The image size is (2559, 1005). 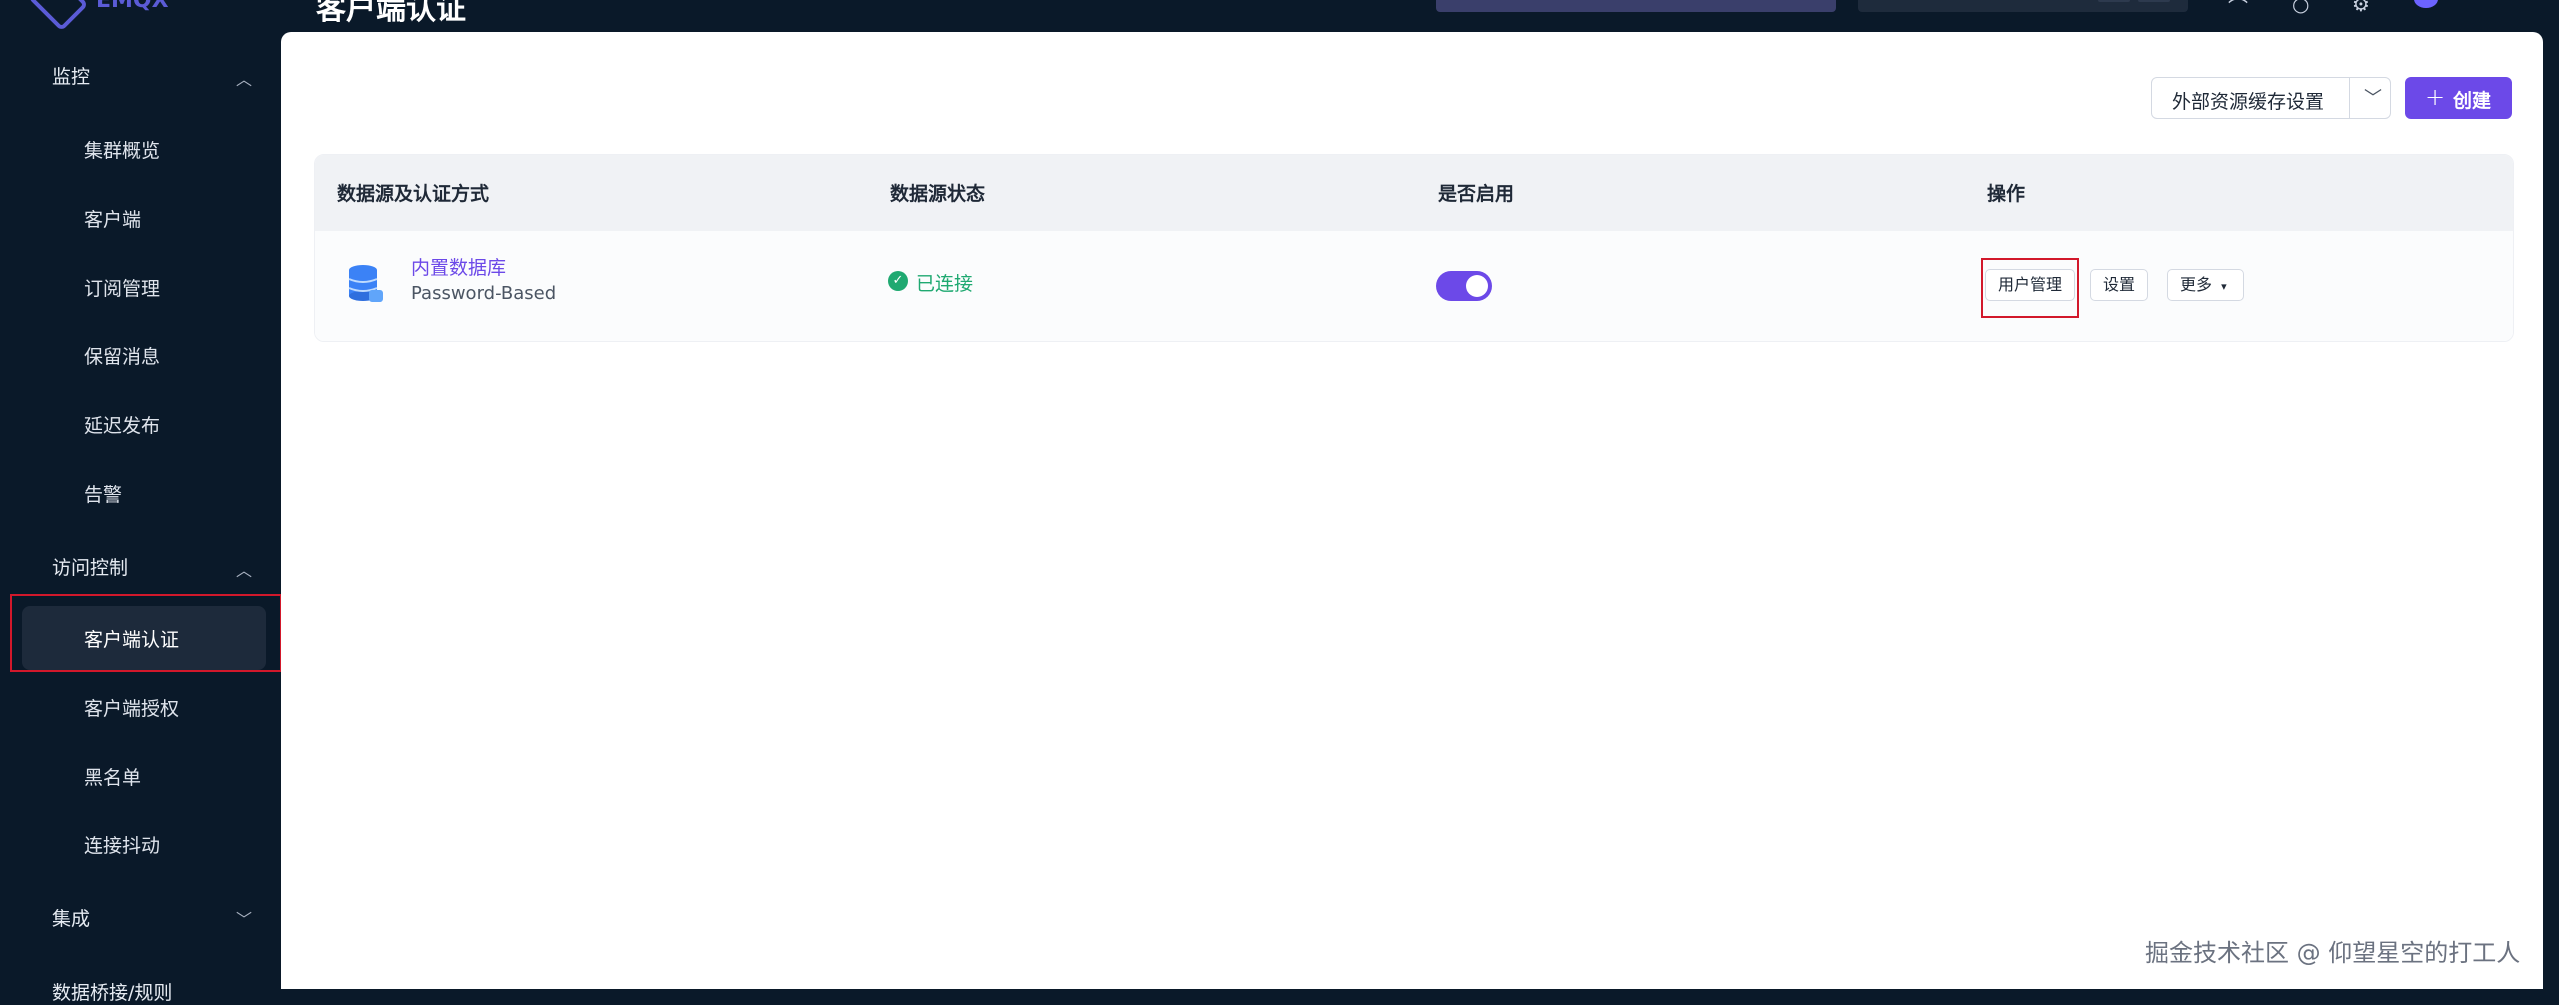 I want to click on sidebar-group-integration: 集成, so click(x=71, y=917).